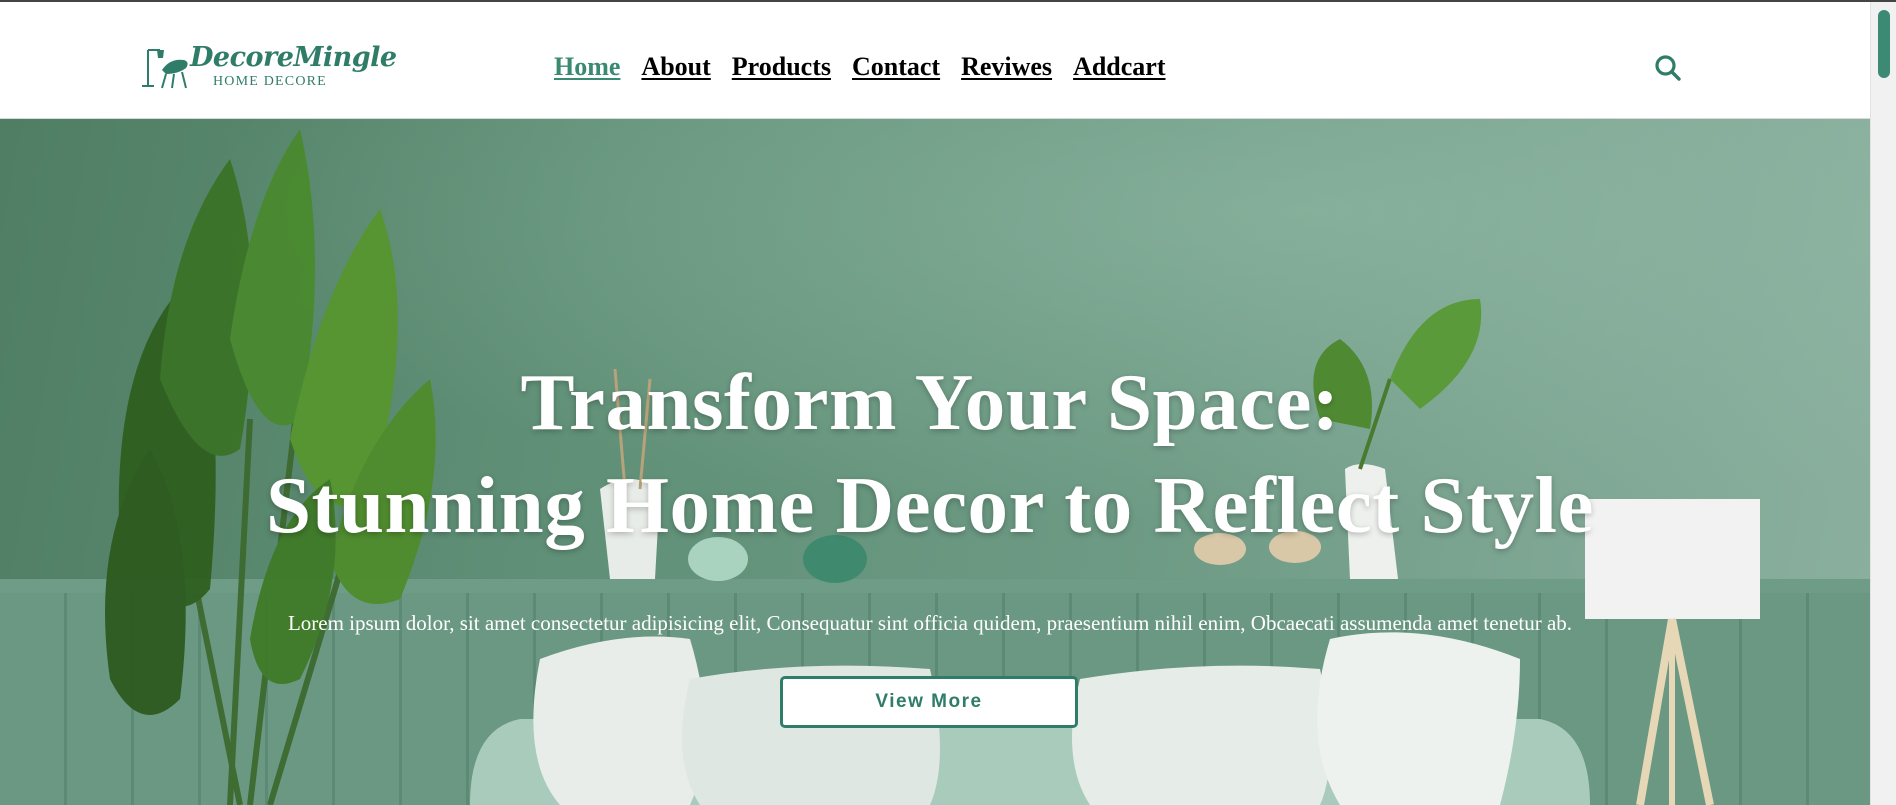 The width and height of the screenshot is (1896, 805). I want to click on search-icon, so click(1668, 68).